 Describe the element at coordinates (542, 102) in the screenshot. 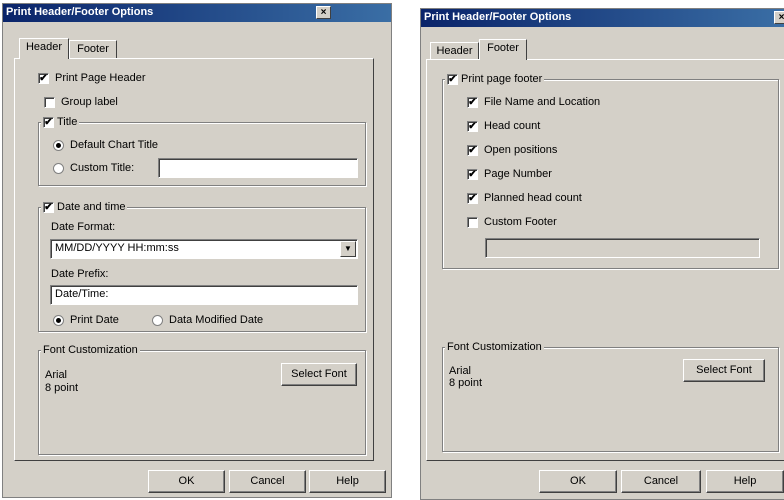

I see `file-name-location-label: File Name and Location` at that location.